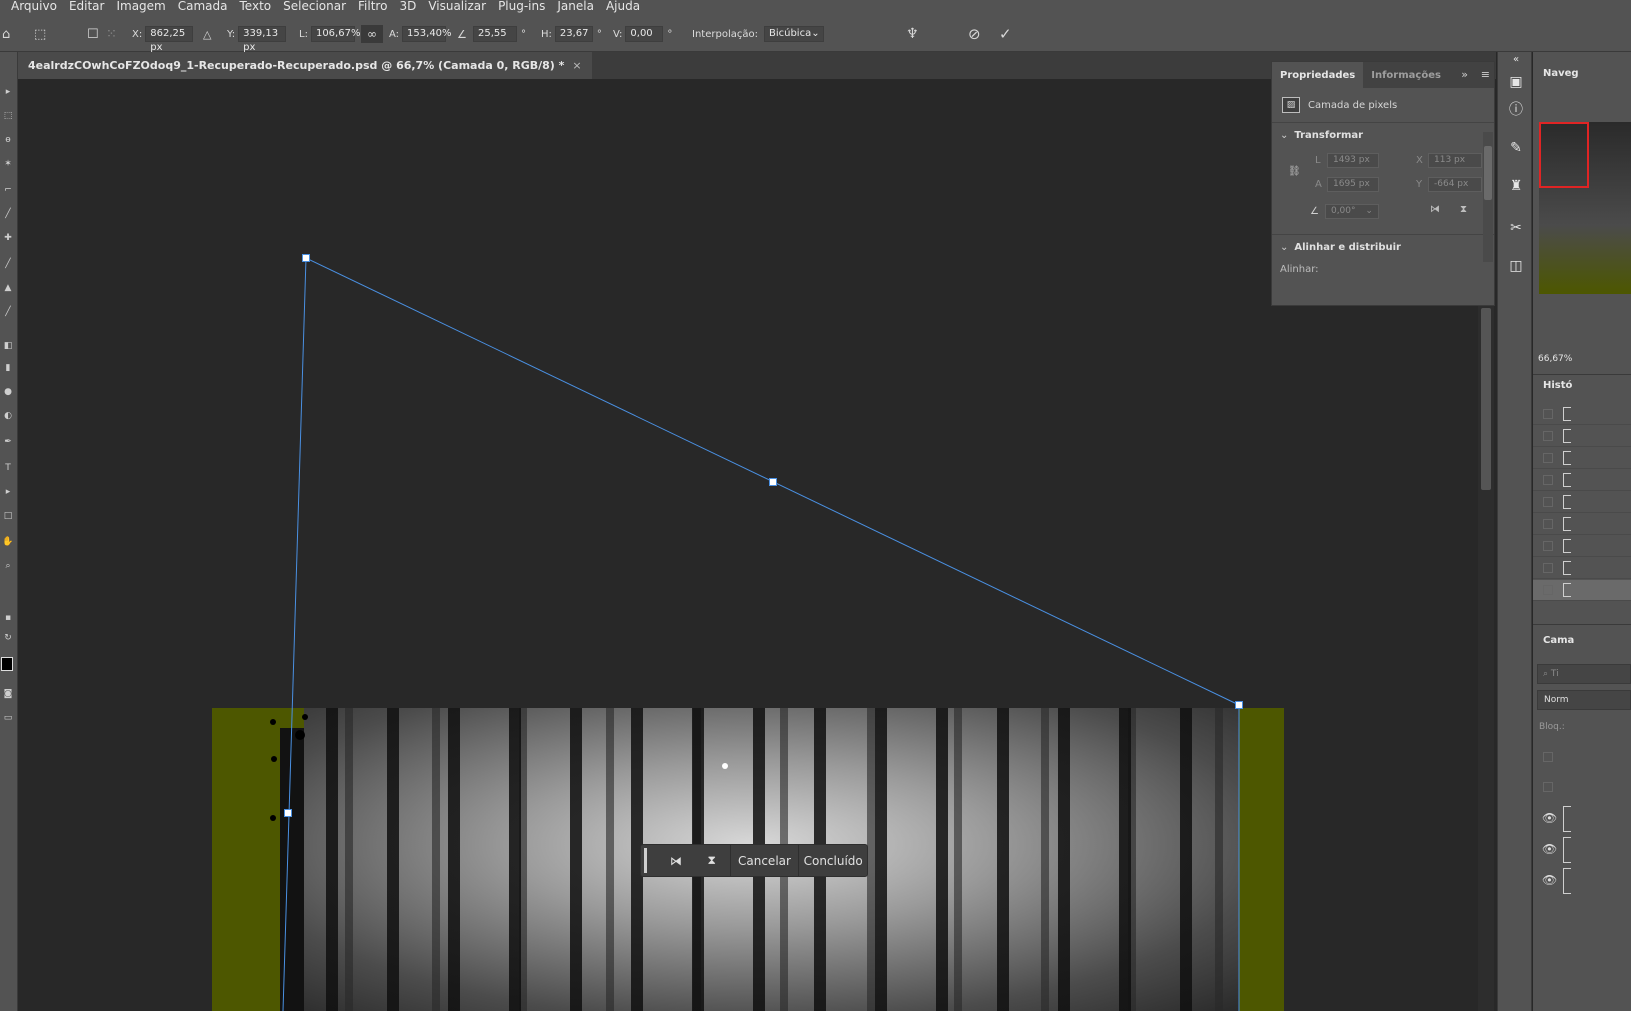  What do you see at coordinates (8, 392) in the screenshot?
I see `blur-tool-icon: ●` at bounding box center [8, 392].